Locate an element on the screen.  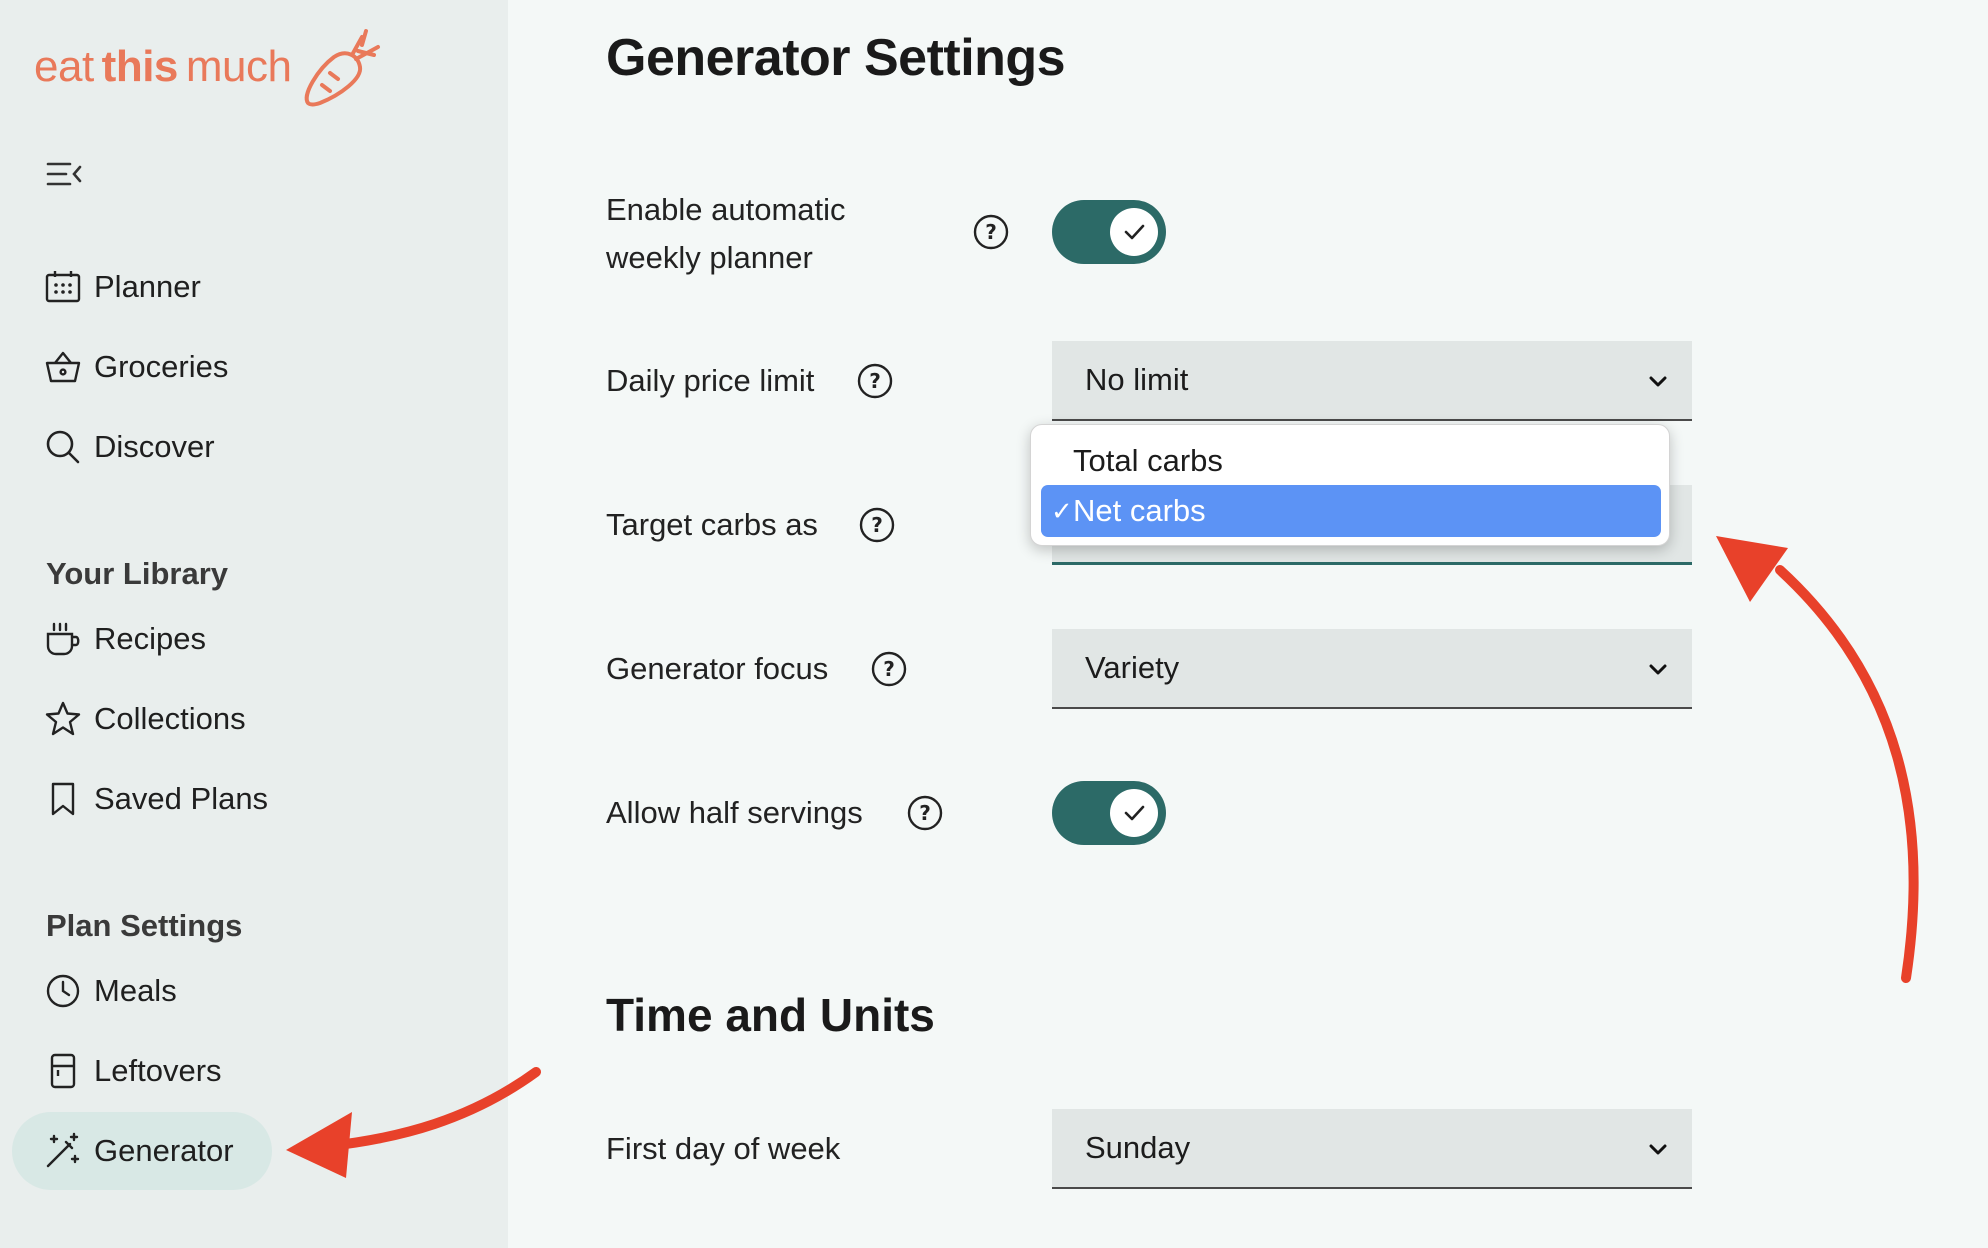
container-icon is located at coordinates (63, 1071).